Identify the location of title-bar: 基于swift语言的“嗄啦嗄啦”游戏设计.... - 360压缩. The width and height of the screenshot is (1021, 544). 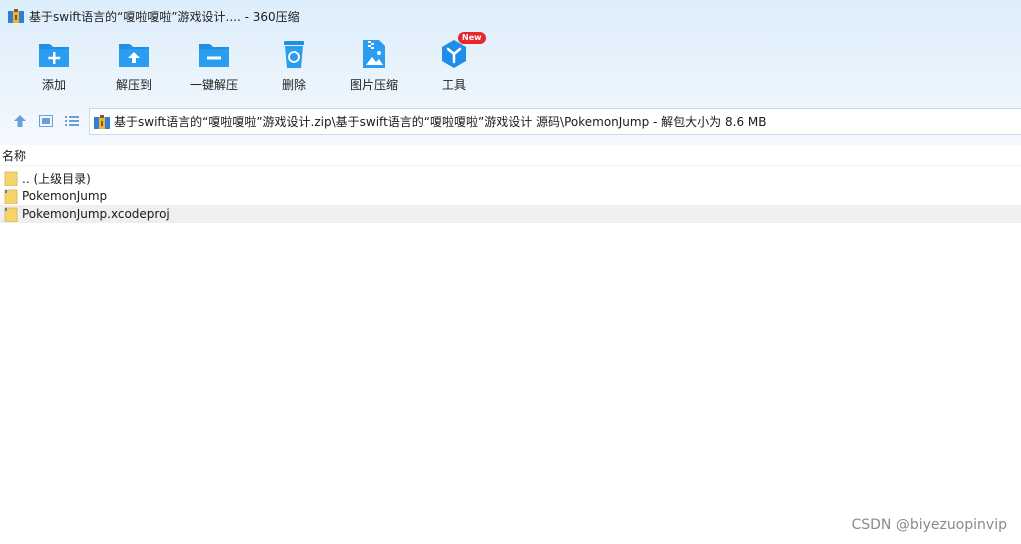
(510, 16).